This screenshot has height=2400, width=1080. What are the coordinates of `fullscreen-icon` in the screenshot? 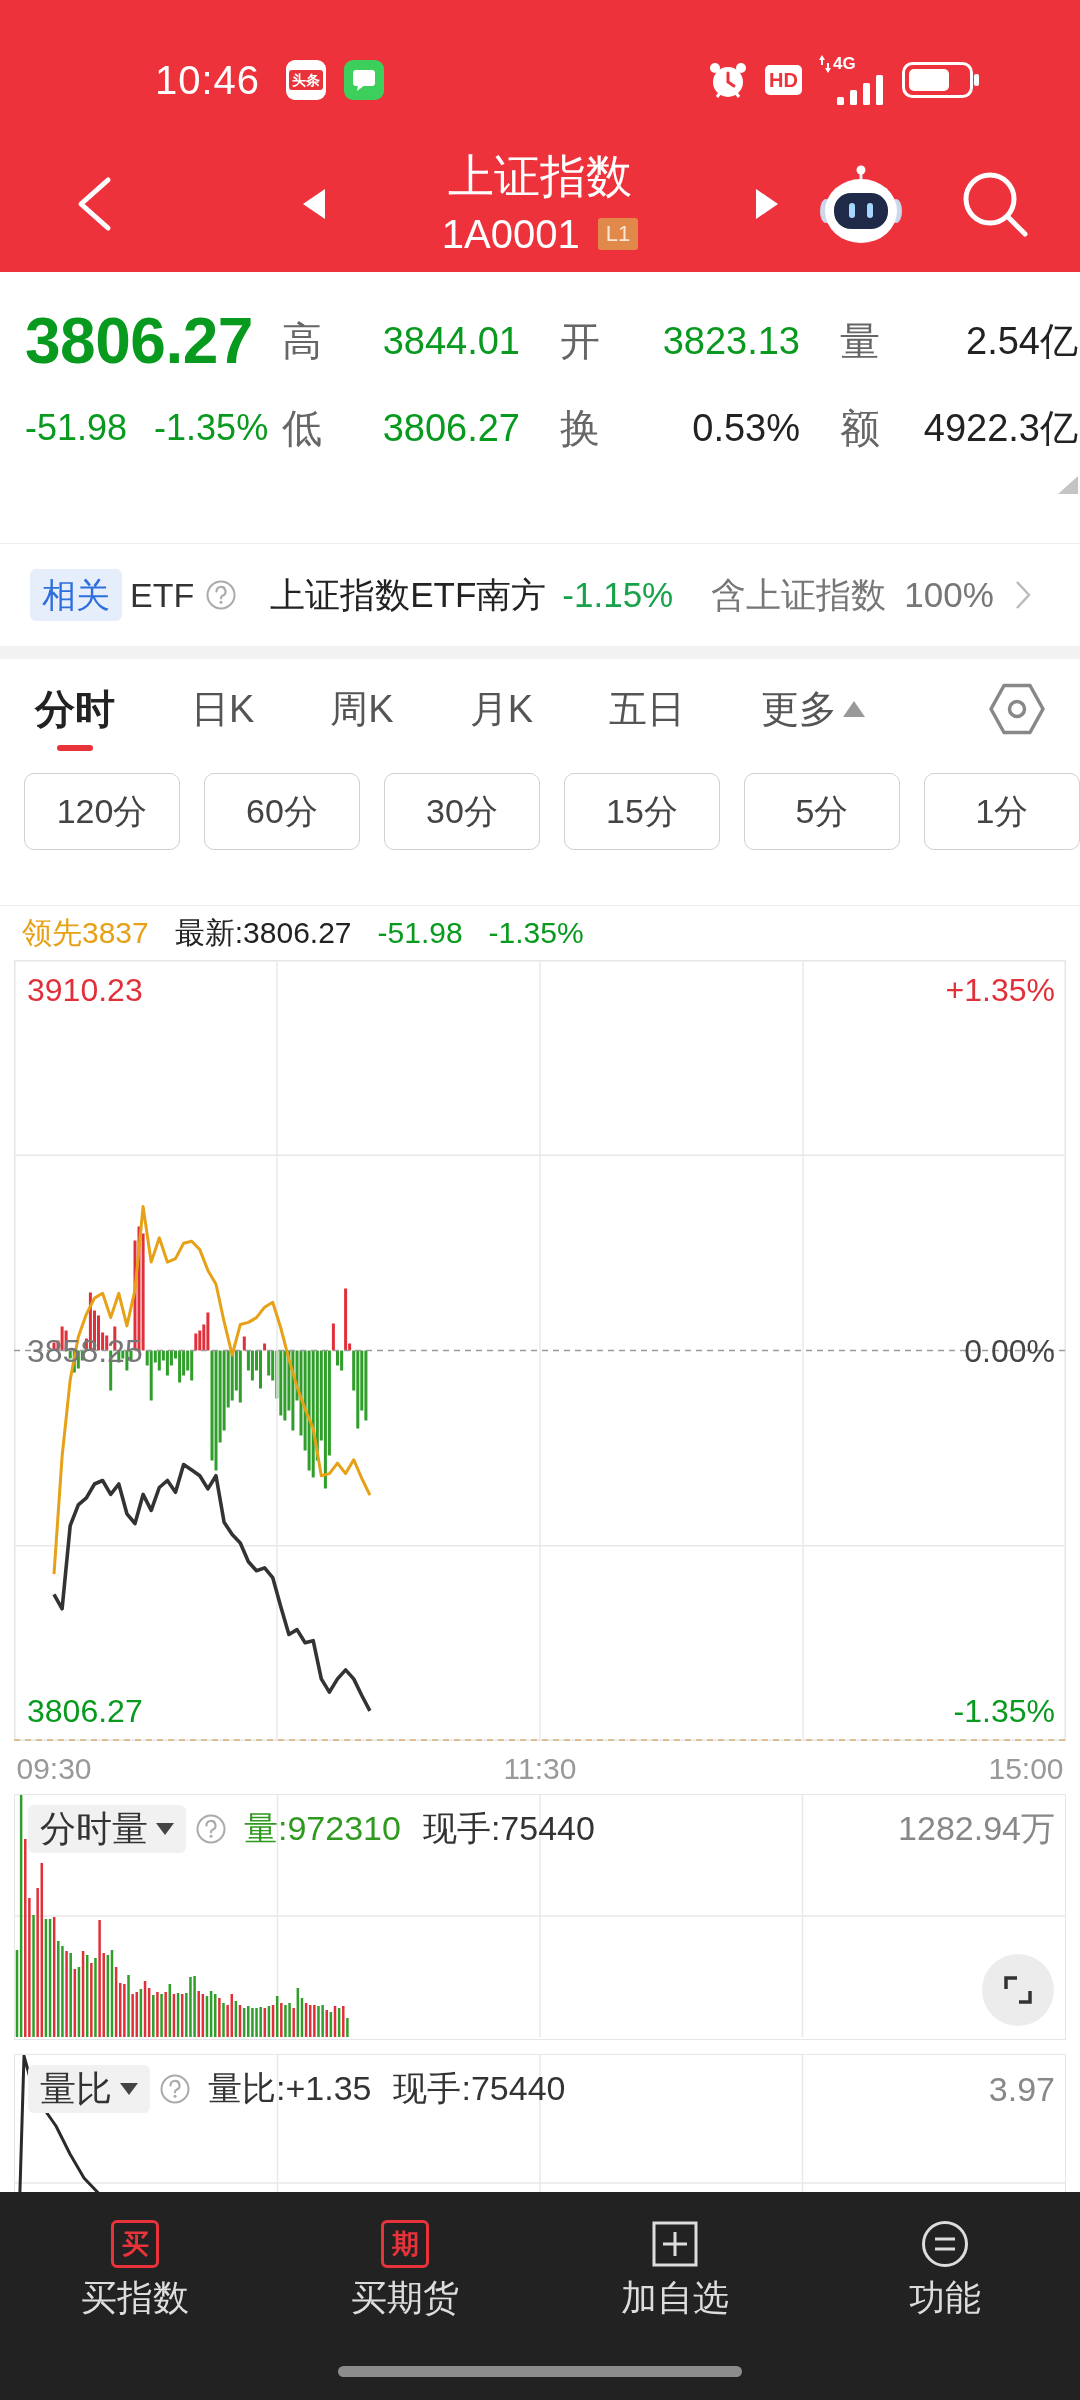 It's located at (1018, 1990).